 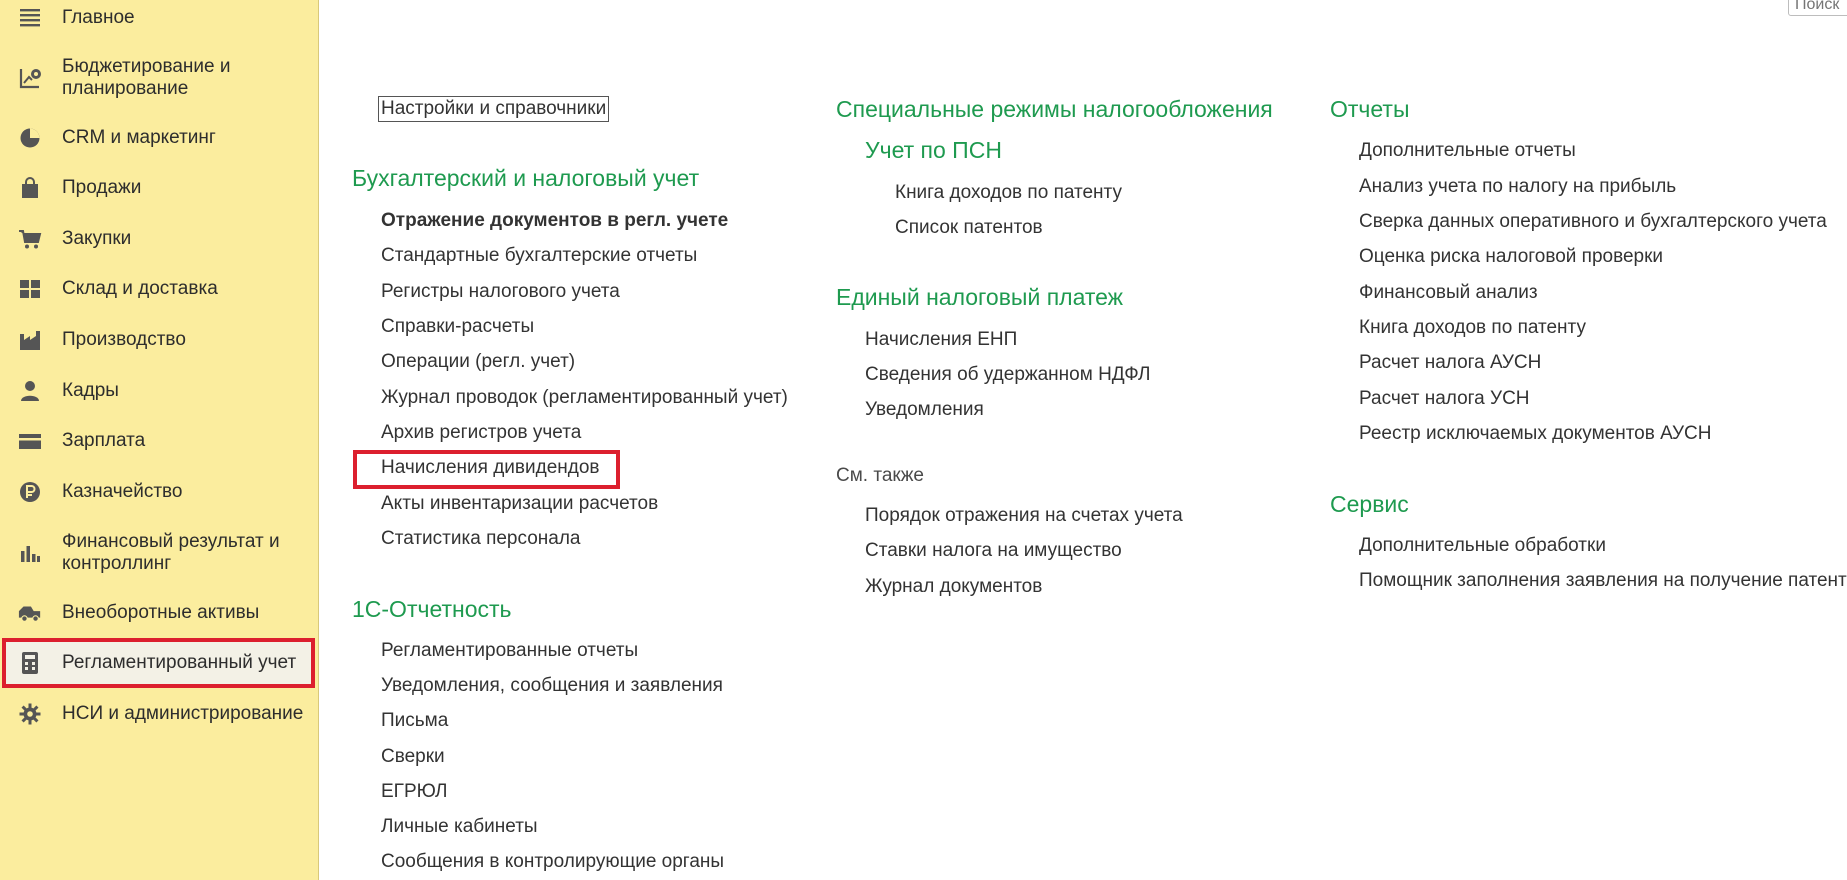 I want to click on link-ausn-tax-calc: Расчет налога АУСН, so click(x=1450, y=363).